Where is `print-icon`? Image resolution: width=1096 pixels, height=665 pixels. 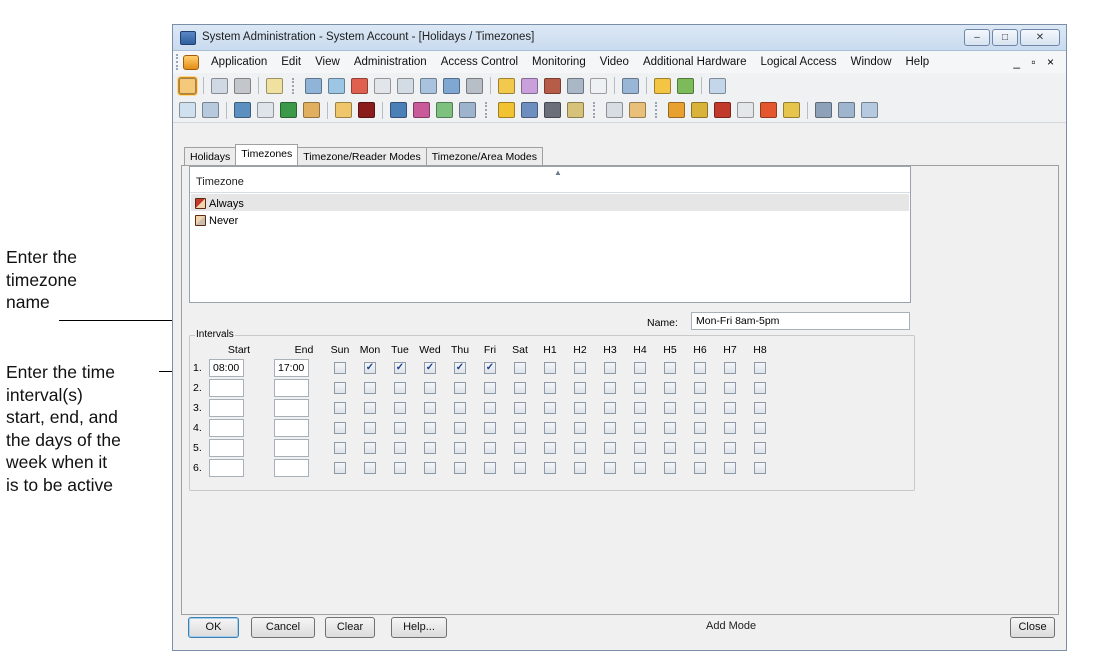
print-icon is located at coordinates (242, 85).